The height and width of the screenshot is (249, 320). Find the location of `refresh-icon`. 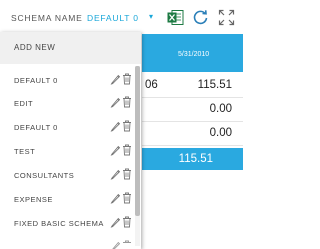

refresh-icon is located at coordinates (200, 17).